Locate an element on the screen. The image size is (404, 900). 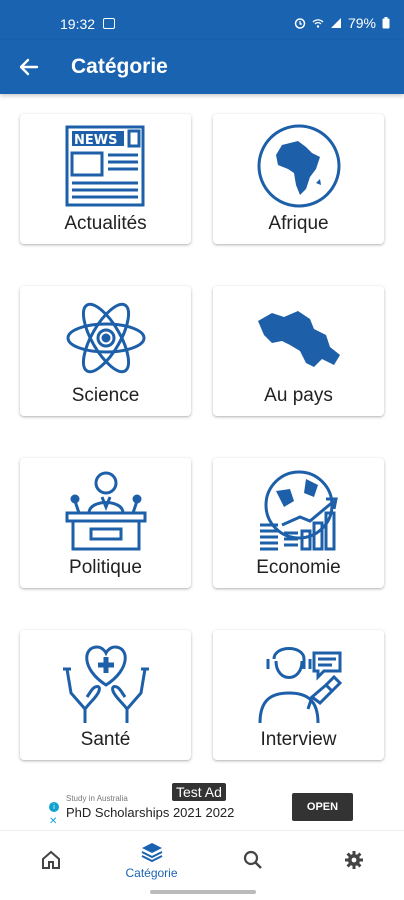
arrow-left-icon is located at coordinates (29, 67).